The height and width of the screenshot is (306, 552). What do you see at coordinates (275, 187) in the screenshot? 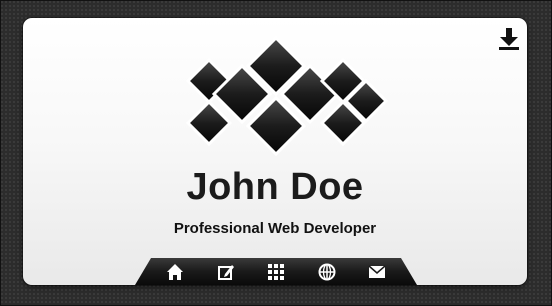
I see `profile-name: John Doe` at bounding box center [275, 187].